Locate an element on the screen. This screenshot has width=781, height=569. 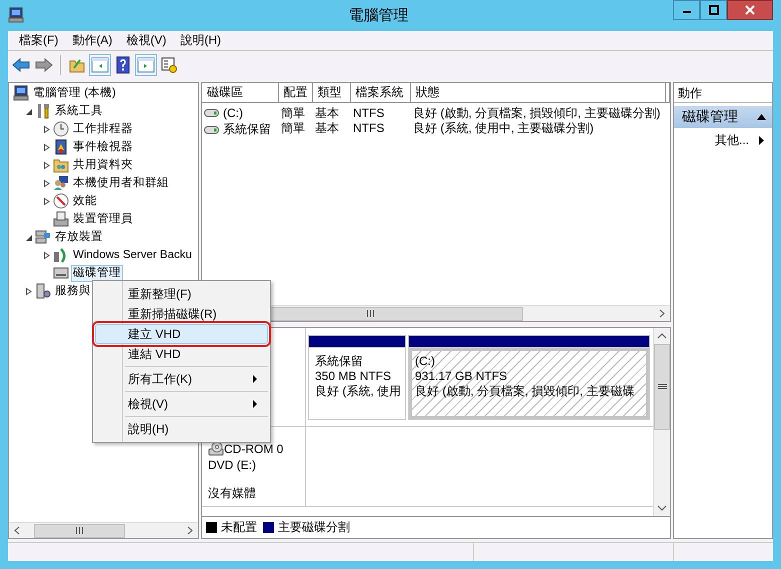
legend-label: 未配置 is located at coordinates (239, 527).